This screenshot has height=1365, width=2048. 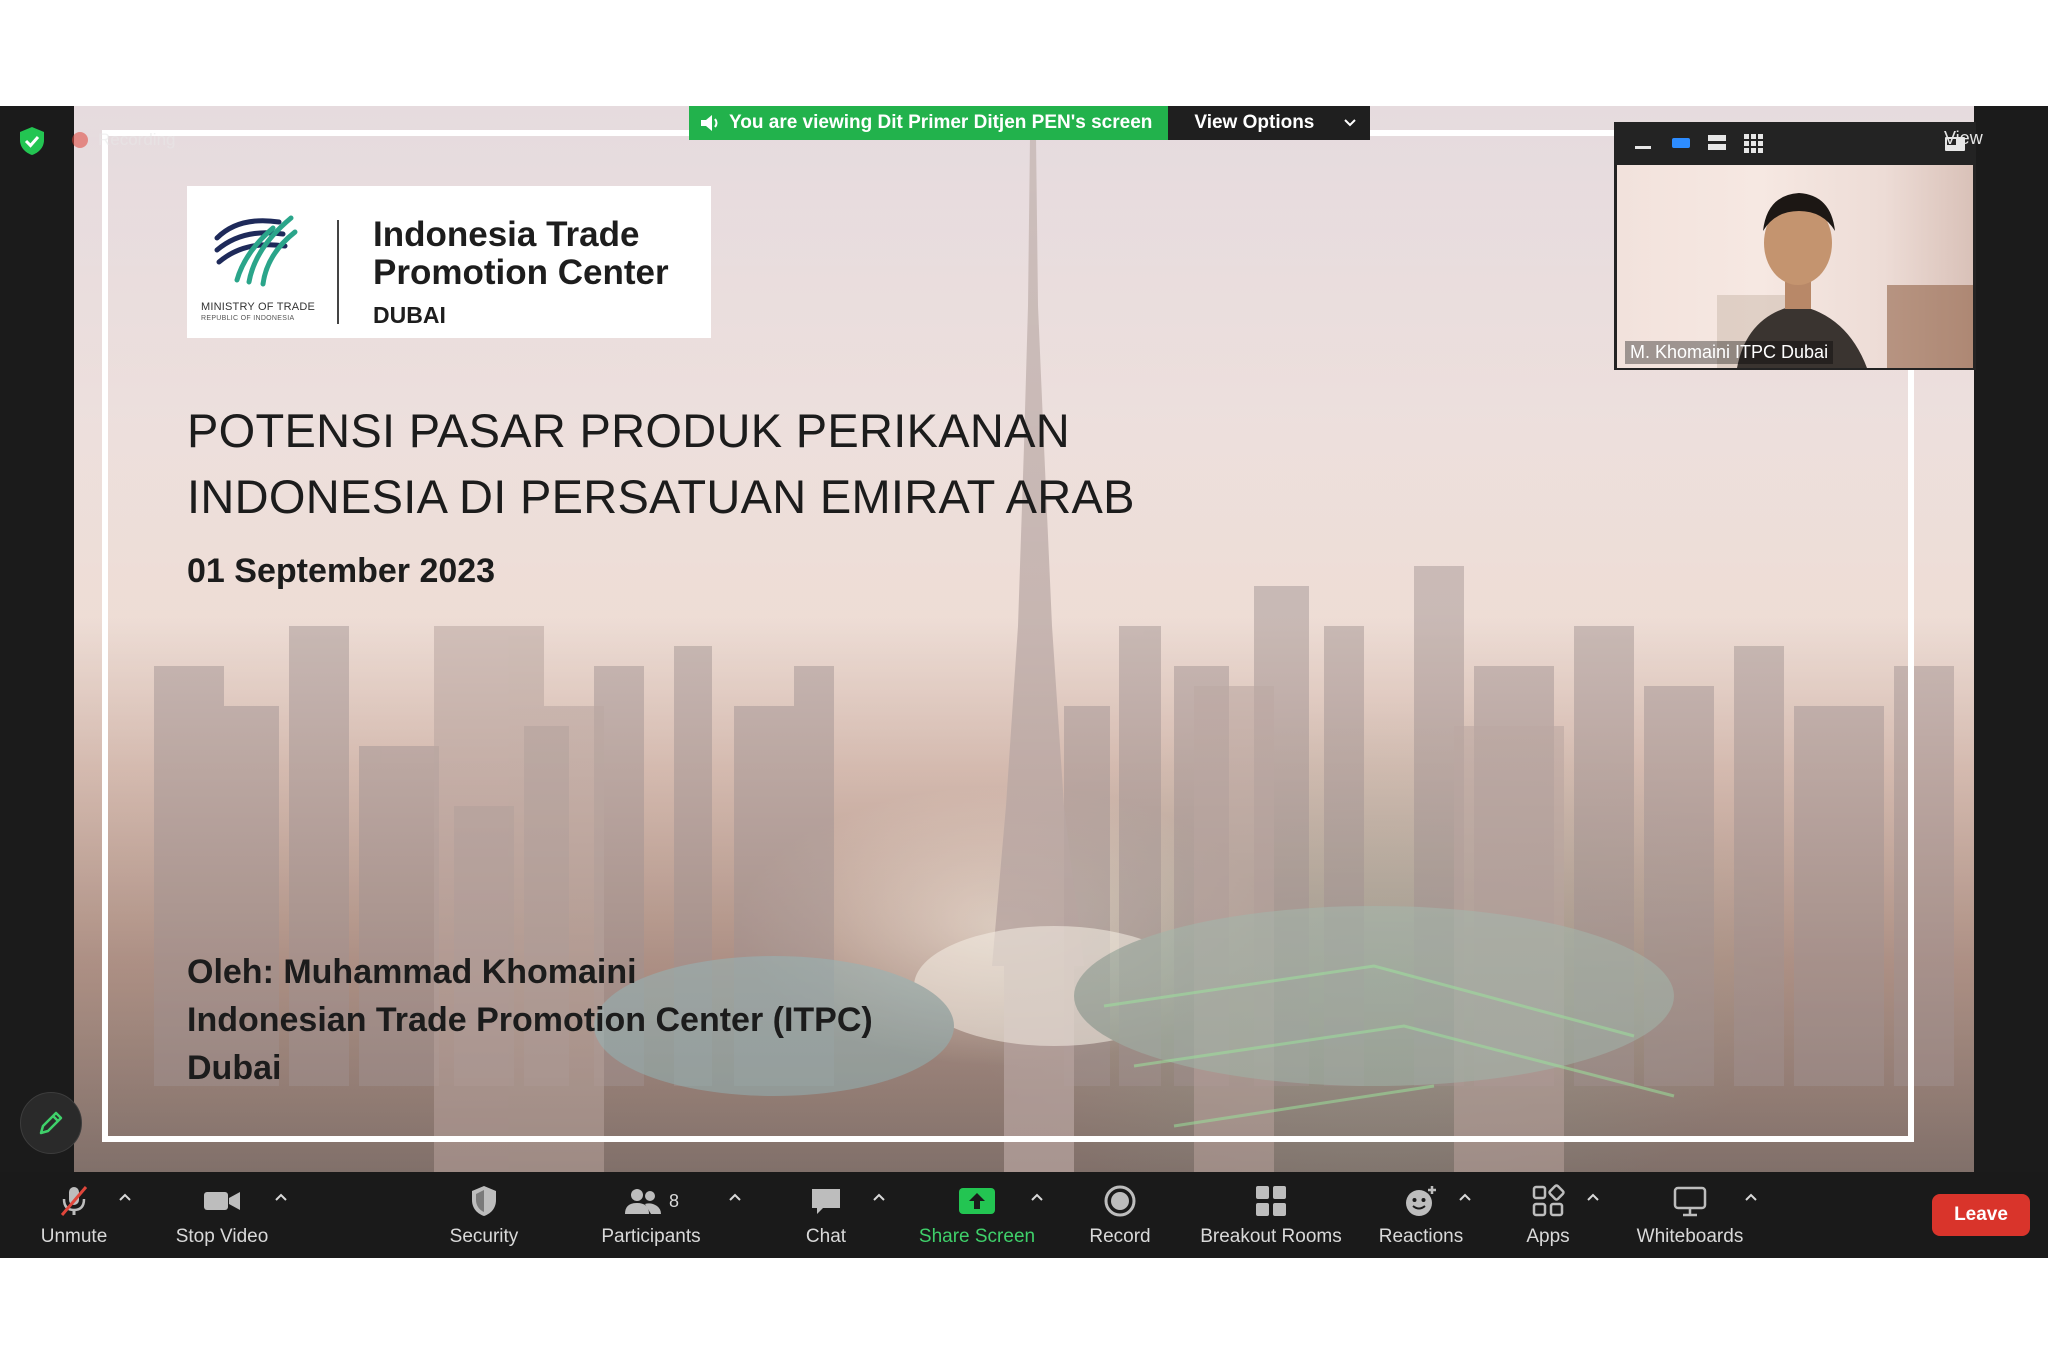 I want to click on view-options-button: View Options, so click(x=1269, y=123).